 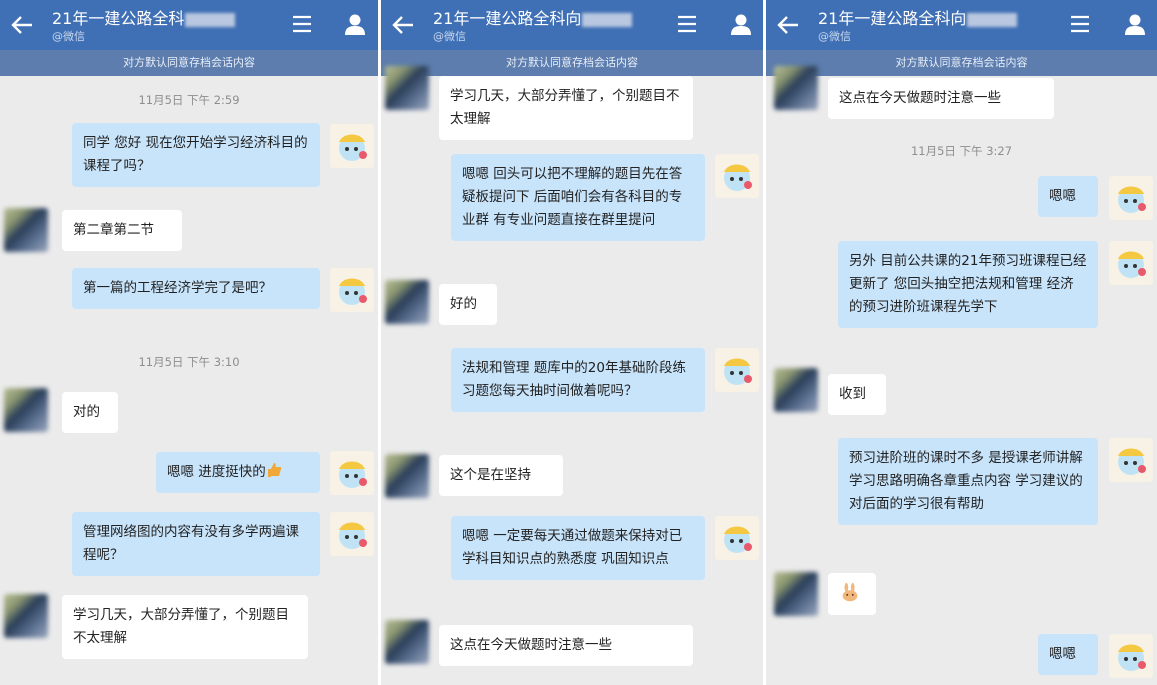 I want to click on message-received: 好的, so click(x=468, y=304).